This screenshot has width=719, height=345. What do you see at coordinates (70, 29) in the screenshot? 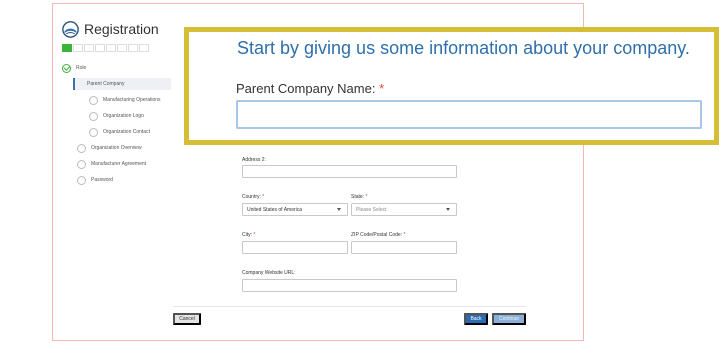
I see `registration-logo-icon` at bounding box center [70, 29].